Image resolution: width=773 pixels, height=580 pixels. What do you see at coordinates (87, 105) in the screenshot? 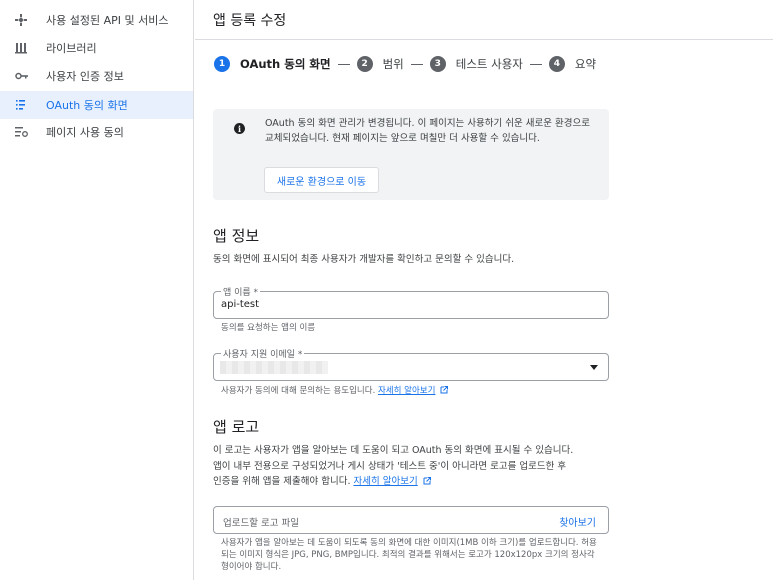
I see `sidebar-item-label: OAuth 동의 화면` at bounding box center [87, 105].